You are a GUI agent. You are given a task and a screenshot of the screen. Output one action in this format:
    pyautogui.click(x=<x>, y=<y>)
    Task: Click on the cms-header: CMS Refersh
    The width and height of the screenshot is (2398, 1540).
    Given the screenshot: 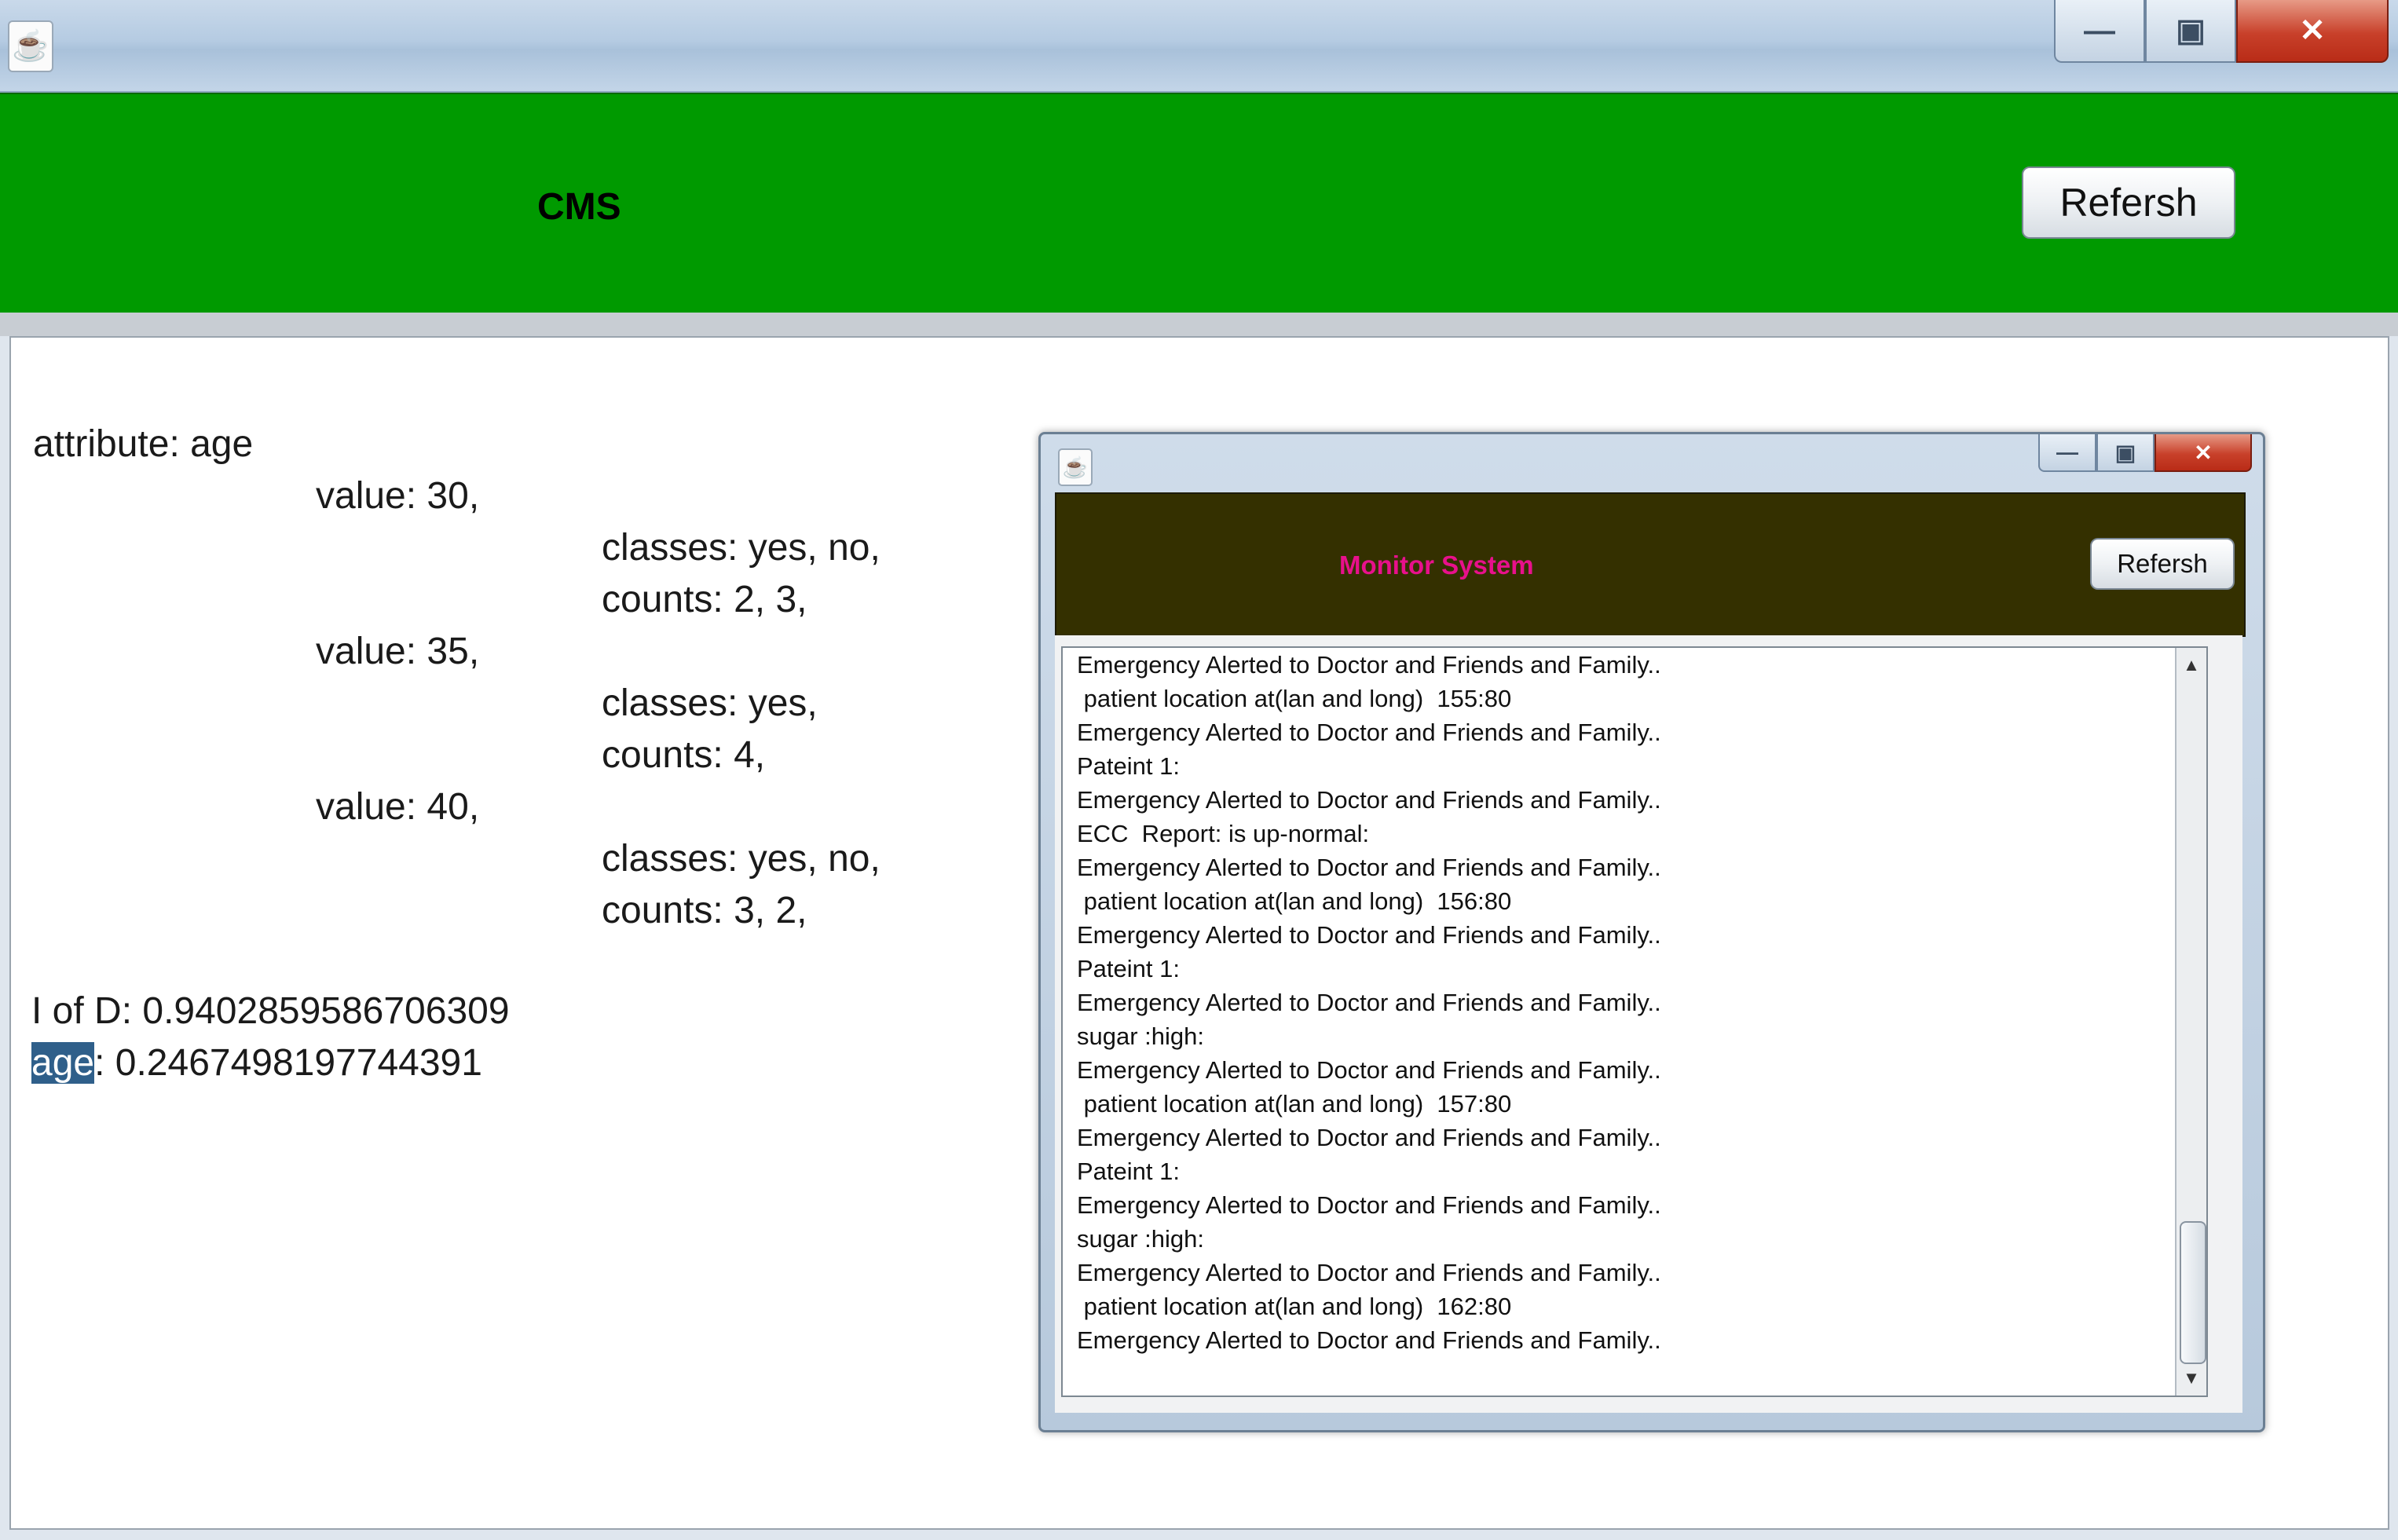 What is the action you would take?
    pyautogui.click(x=1199, y=203)
    